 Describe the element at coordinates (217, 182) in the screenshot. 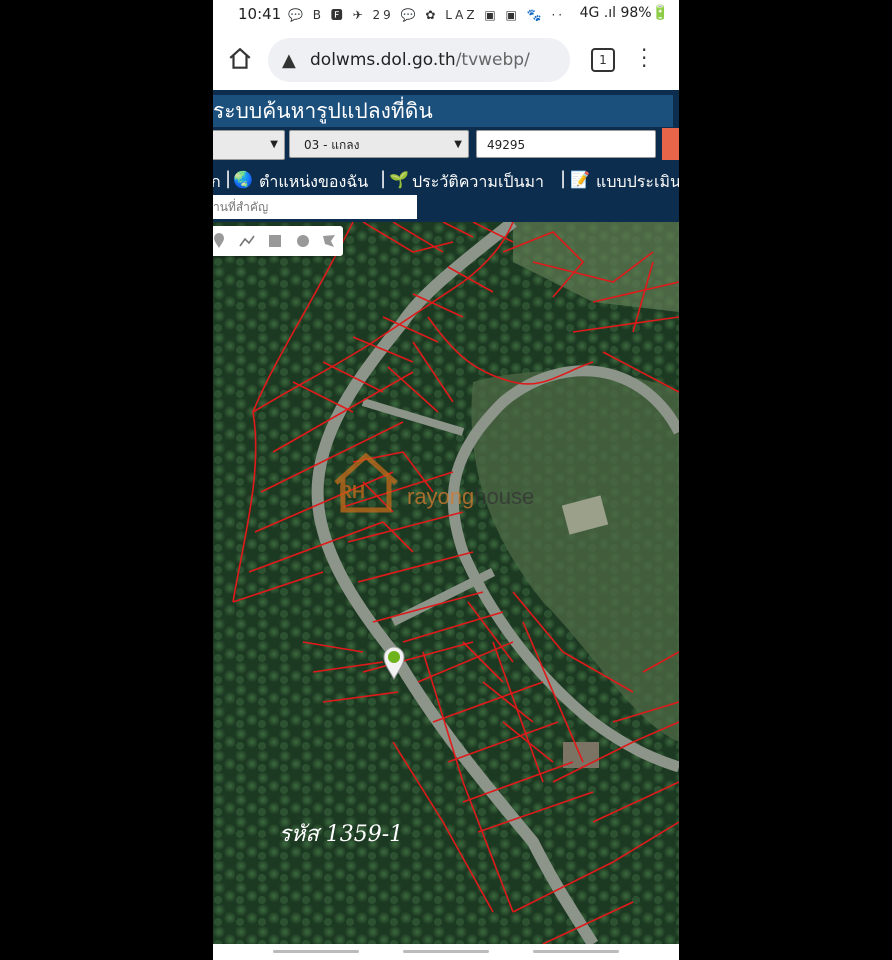

I see `nav-item-partial: ก` at that location.